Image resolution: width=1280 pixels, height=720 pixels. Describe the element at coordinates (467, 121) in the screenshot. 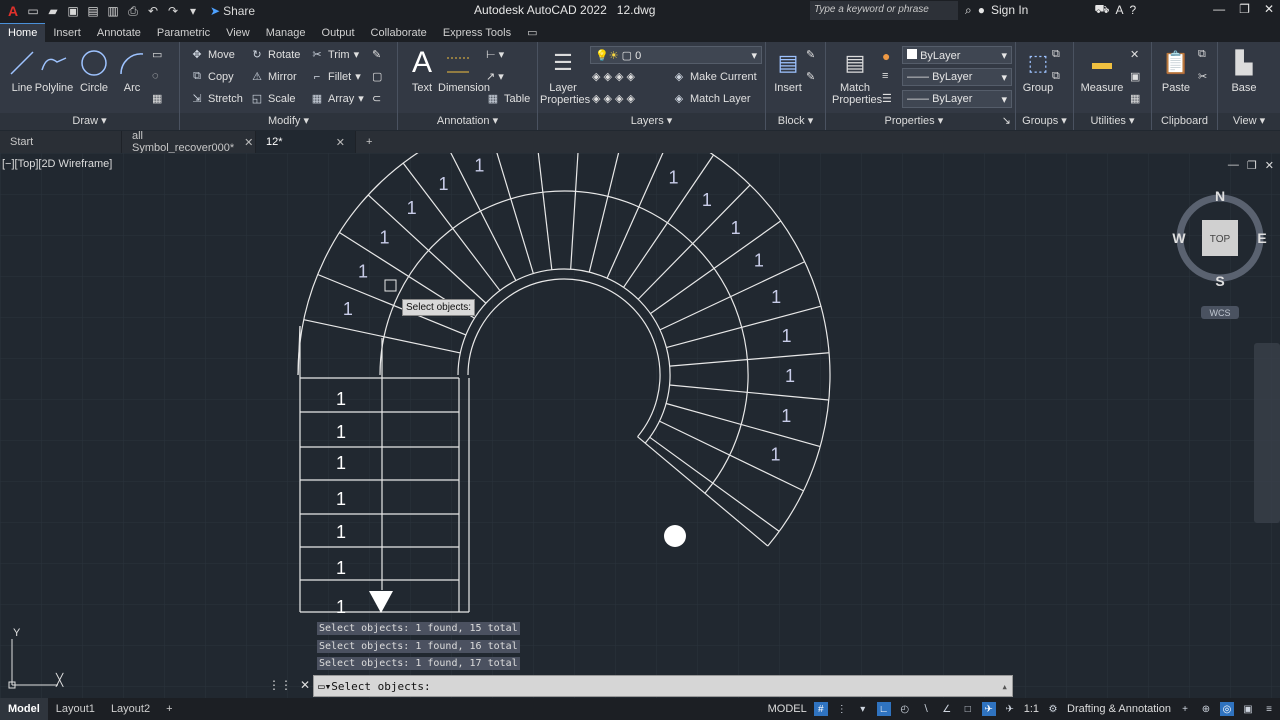

I see `annotation-panel-title: Annotation ▾` at that location.